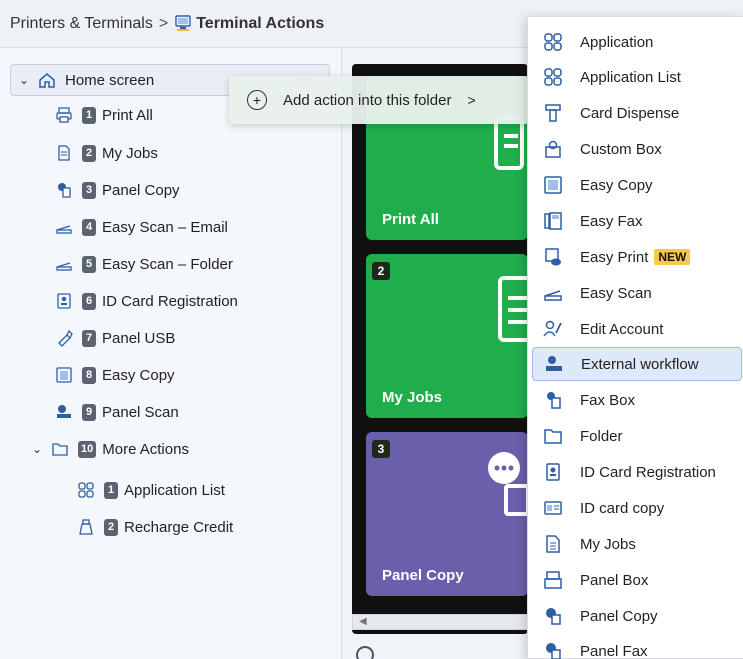  I want to click on item-number: 1, so click(89, 115).